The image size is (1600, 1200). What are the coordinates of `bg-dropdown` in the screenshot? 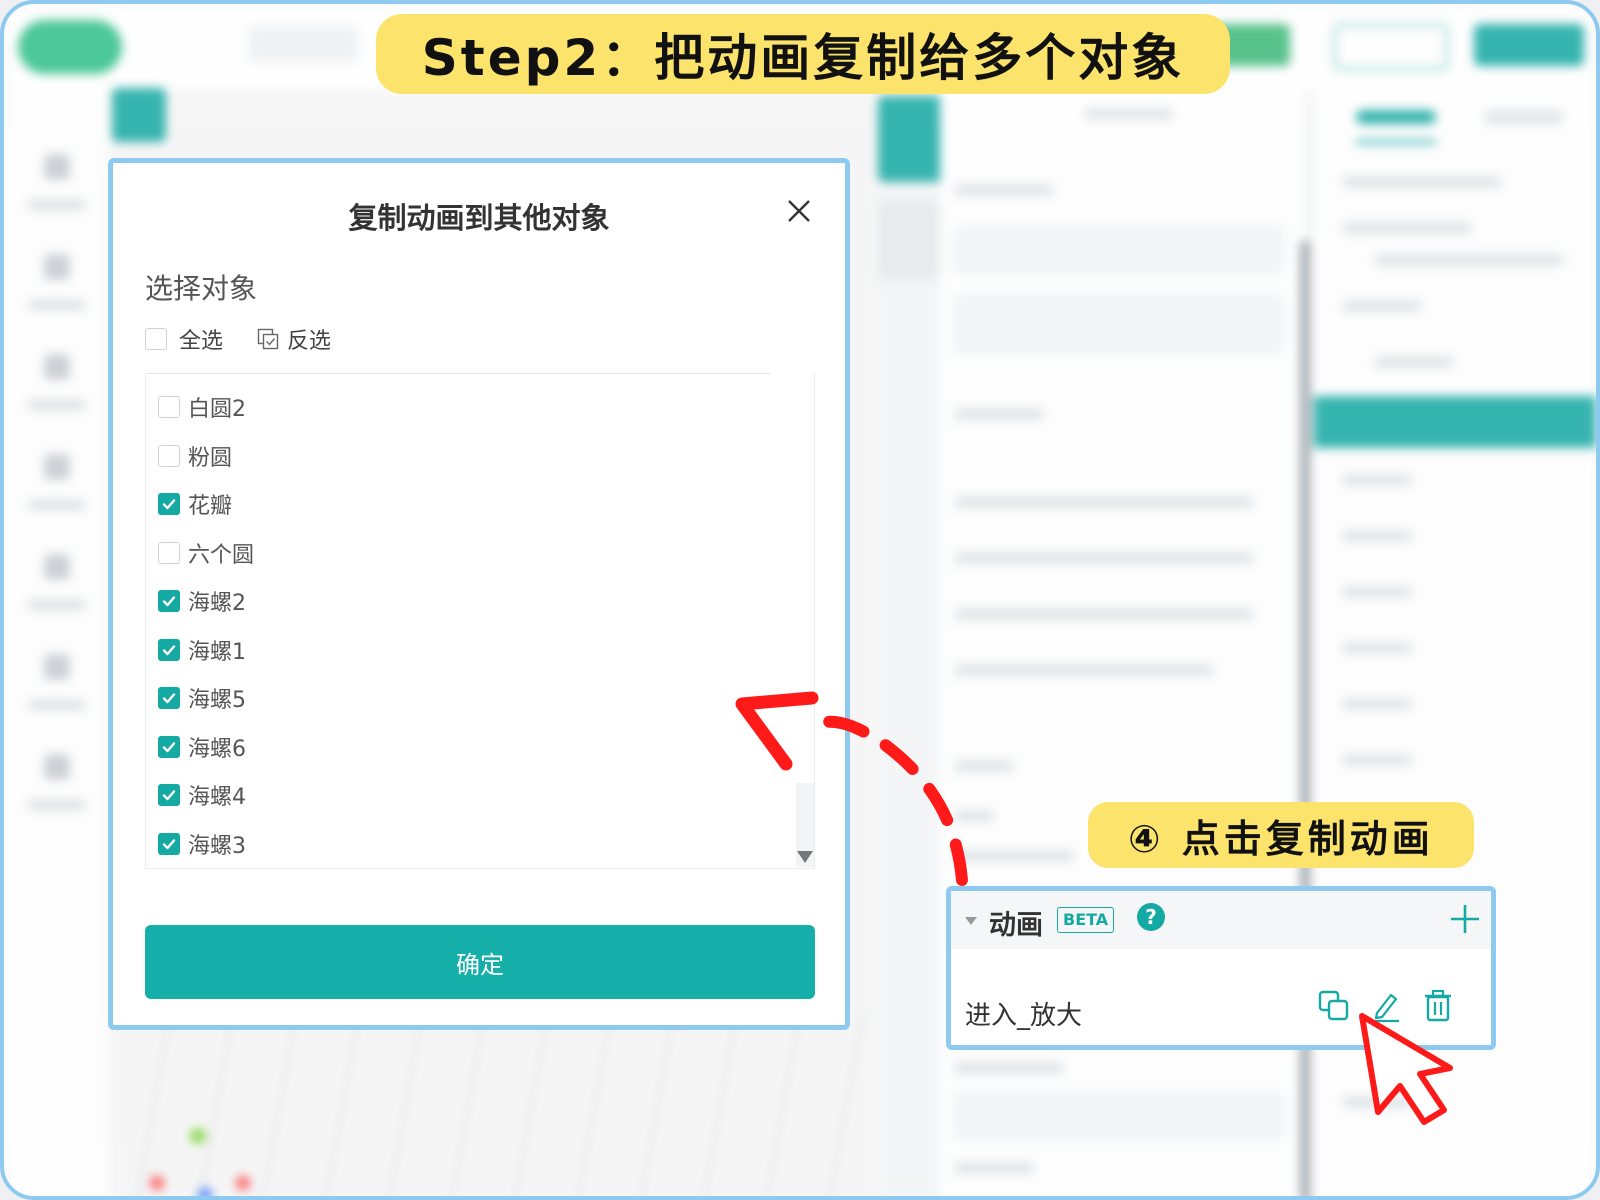 It's located at (303, 44).